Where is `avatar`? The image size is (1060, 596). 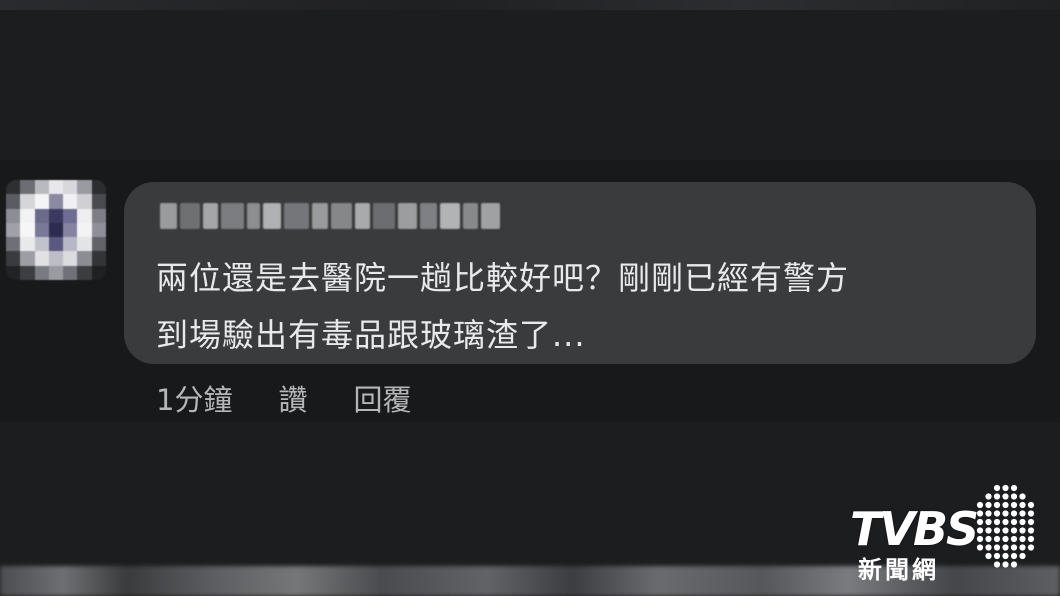 avatar is located at coordinates (56, 230).